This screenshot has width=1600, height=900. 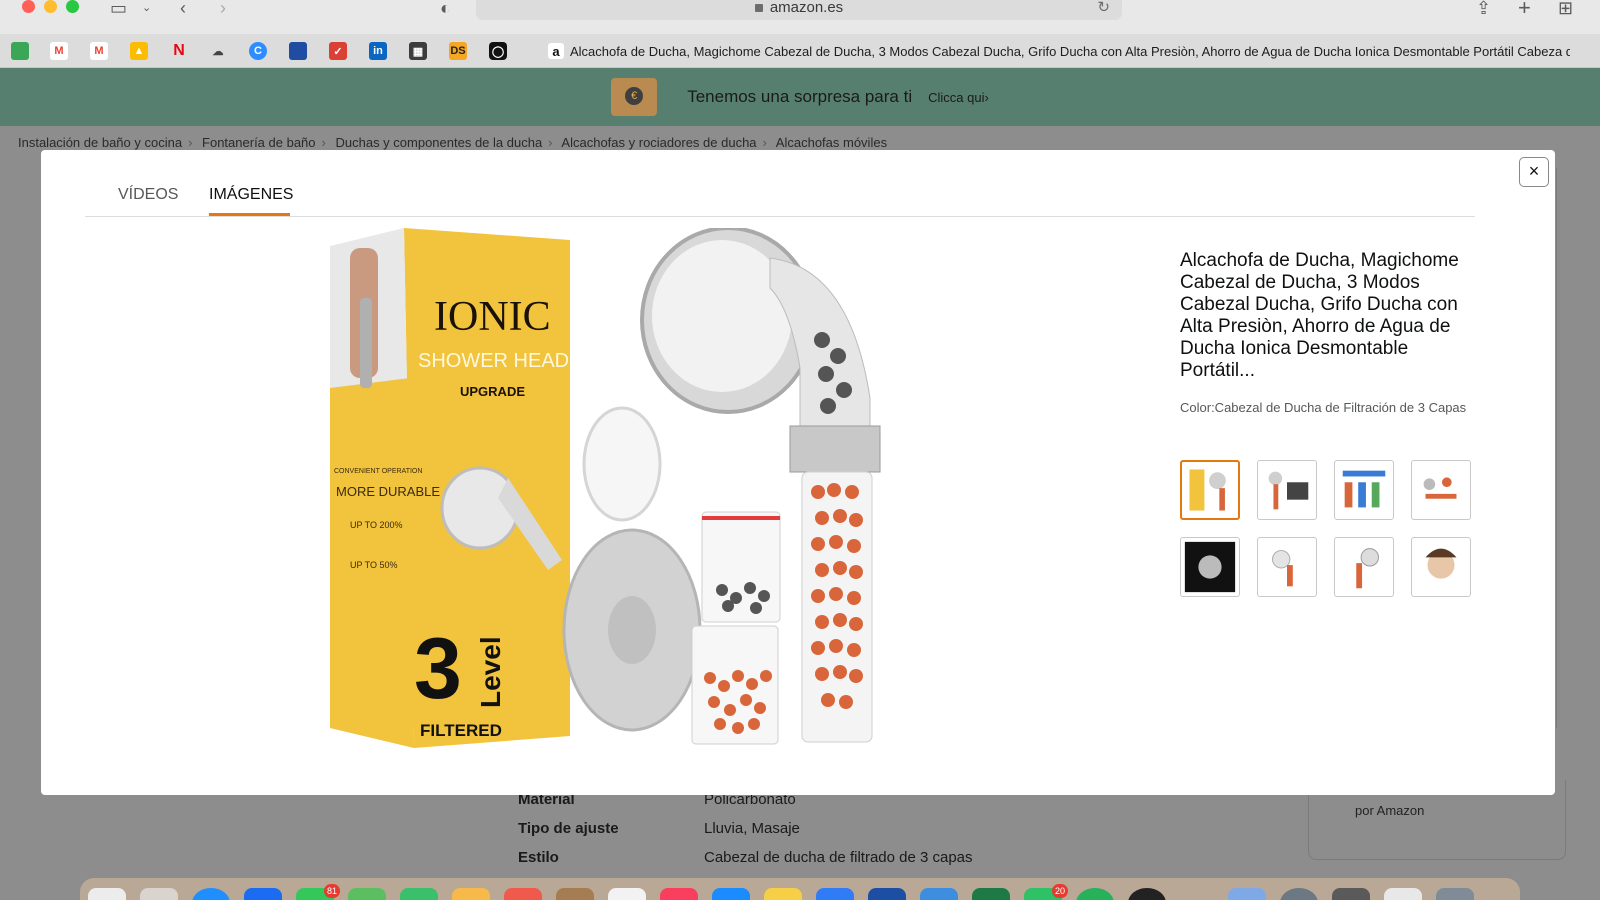 What do you see at coordinates (107, 894) in the screenshot?
I see `finder-icon` at bounding box center [107, 894].